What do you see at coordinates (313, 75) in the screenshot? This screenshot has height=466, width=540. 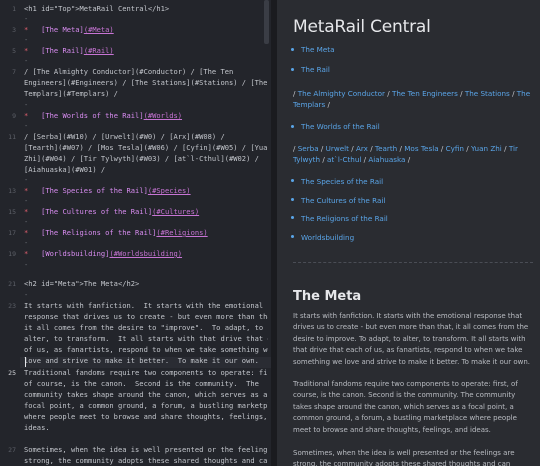 I see `toc-link: The Rail` at bounding box center [313, 75].